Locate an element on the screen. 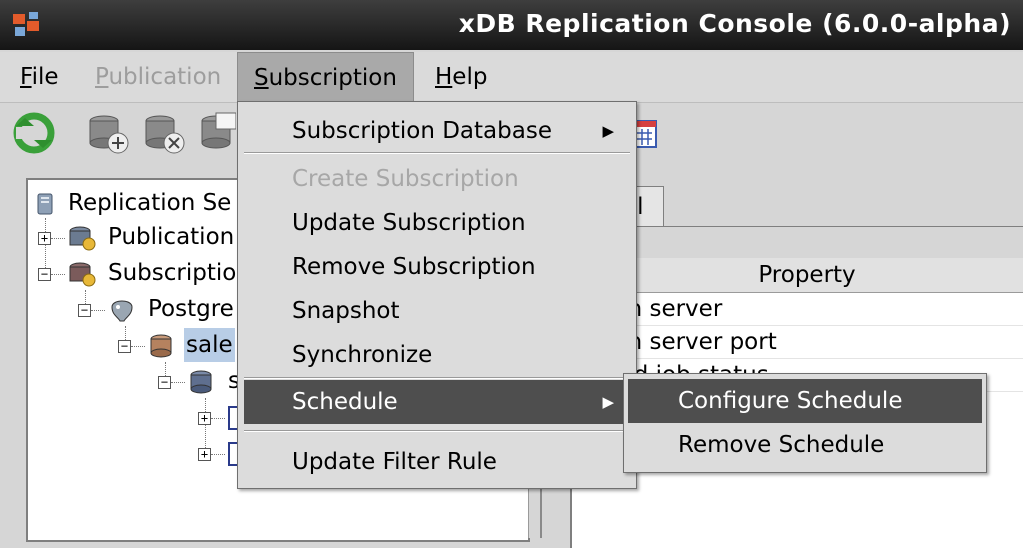 The height and width of the screenshot is (548, 1023). database-properties-icon is located at coordinates (216, 133).